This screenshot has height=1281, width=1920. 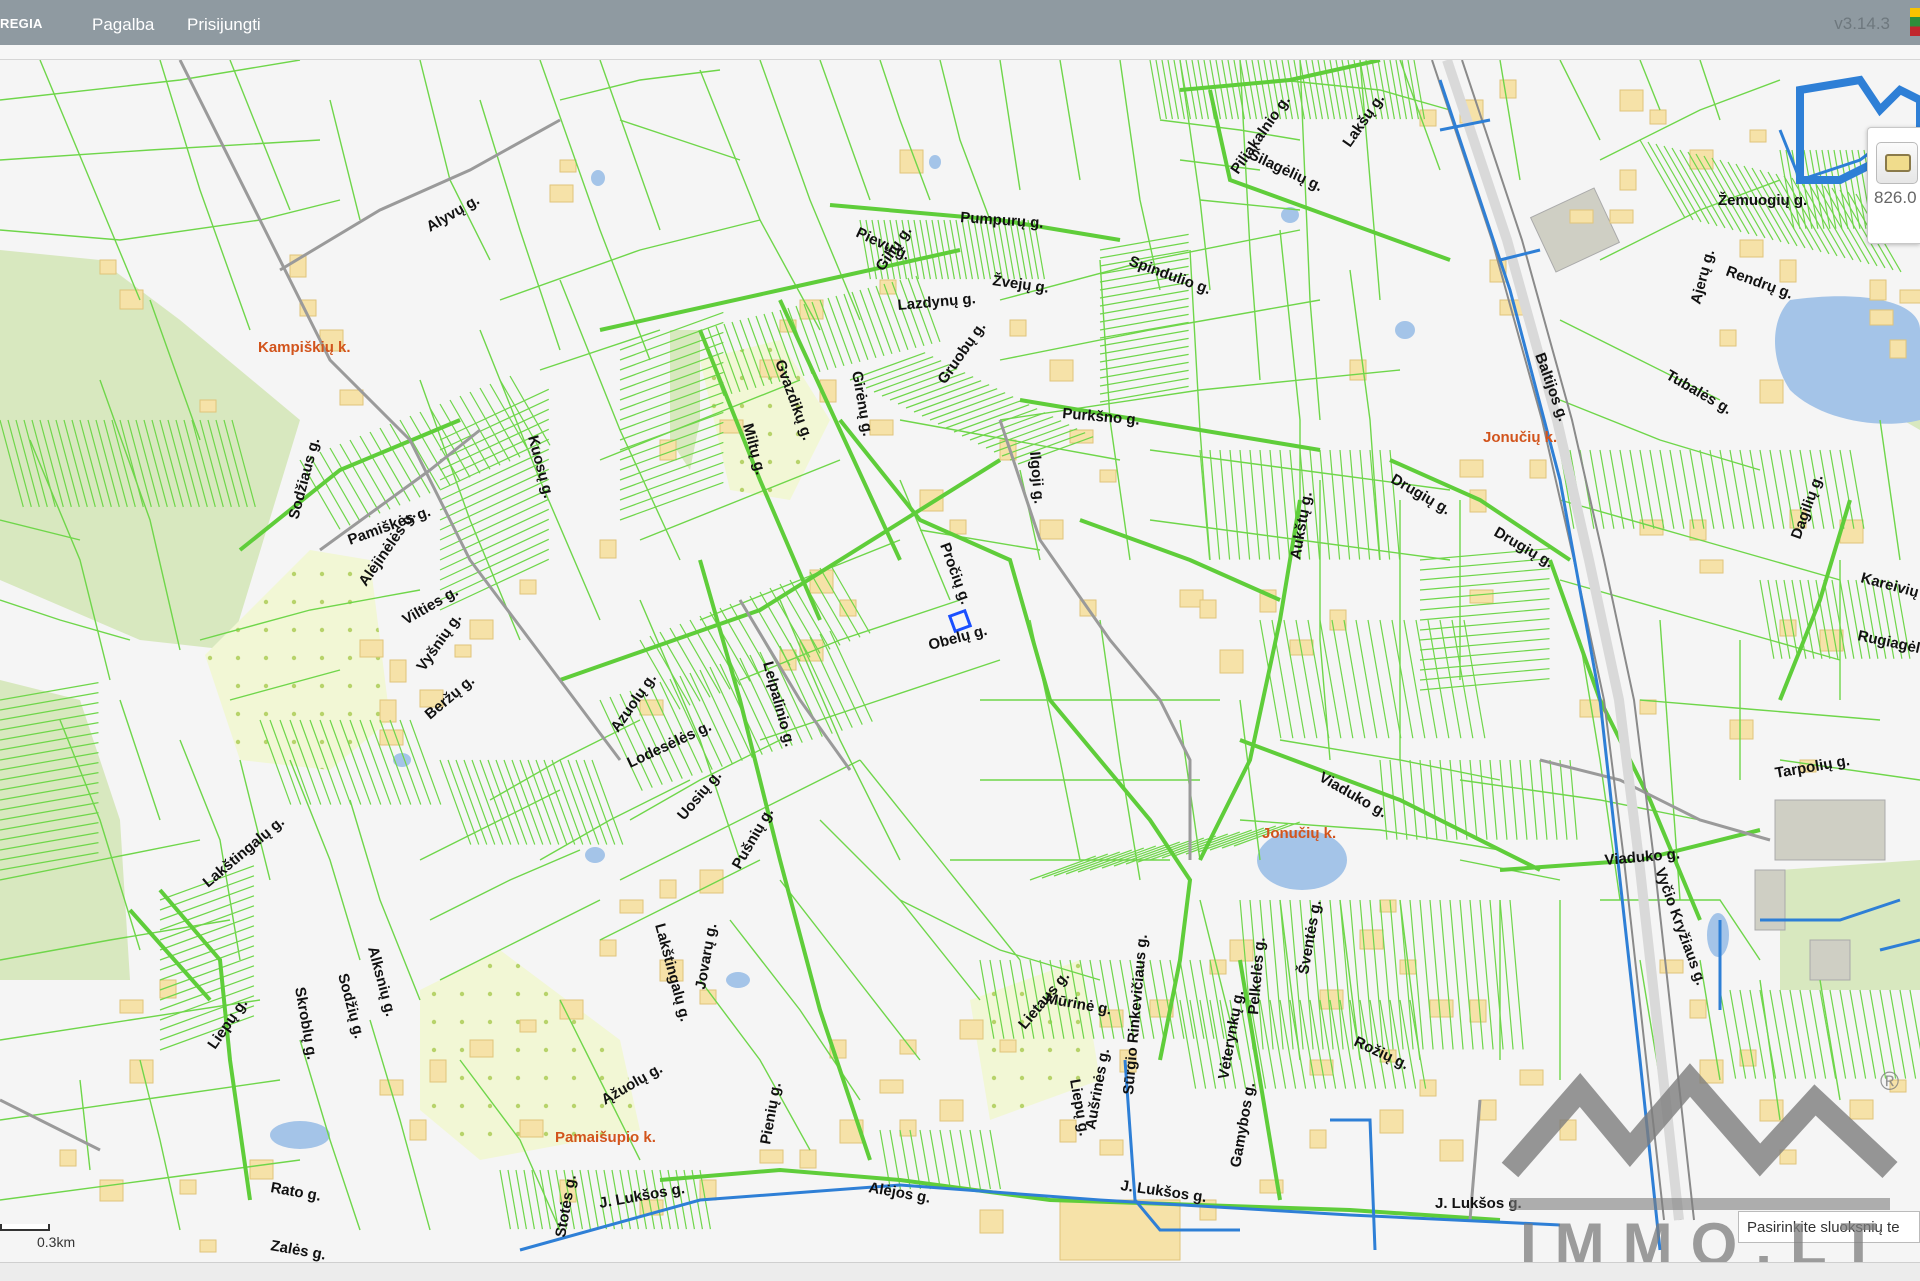 I want to click on street-label: Ajerų g., so click(x=1702, y=277).